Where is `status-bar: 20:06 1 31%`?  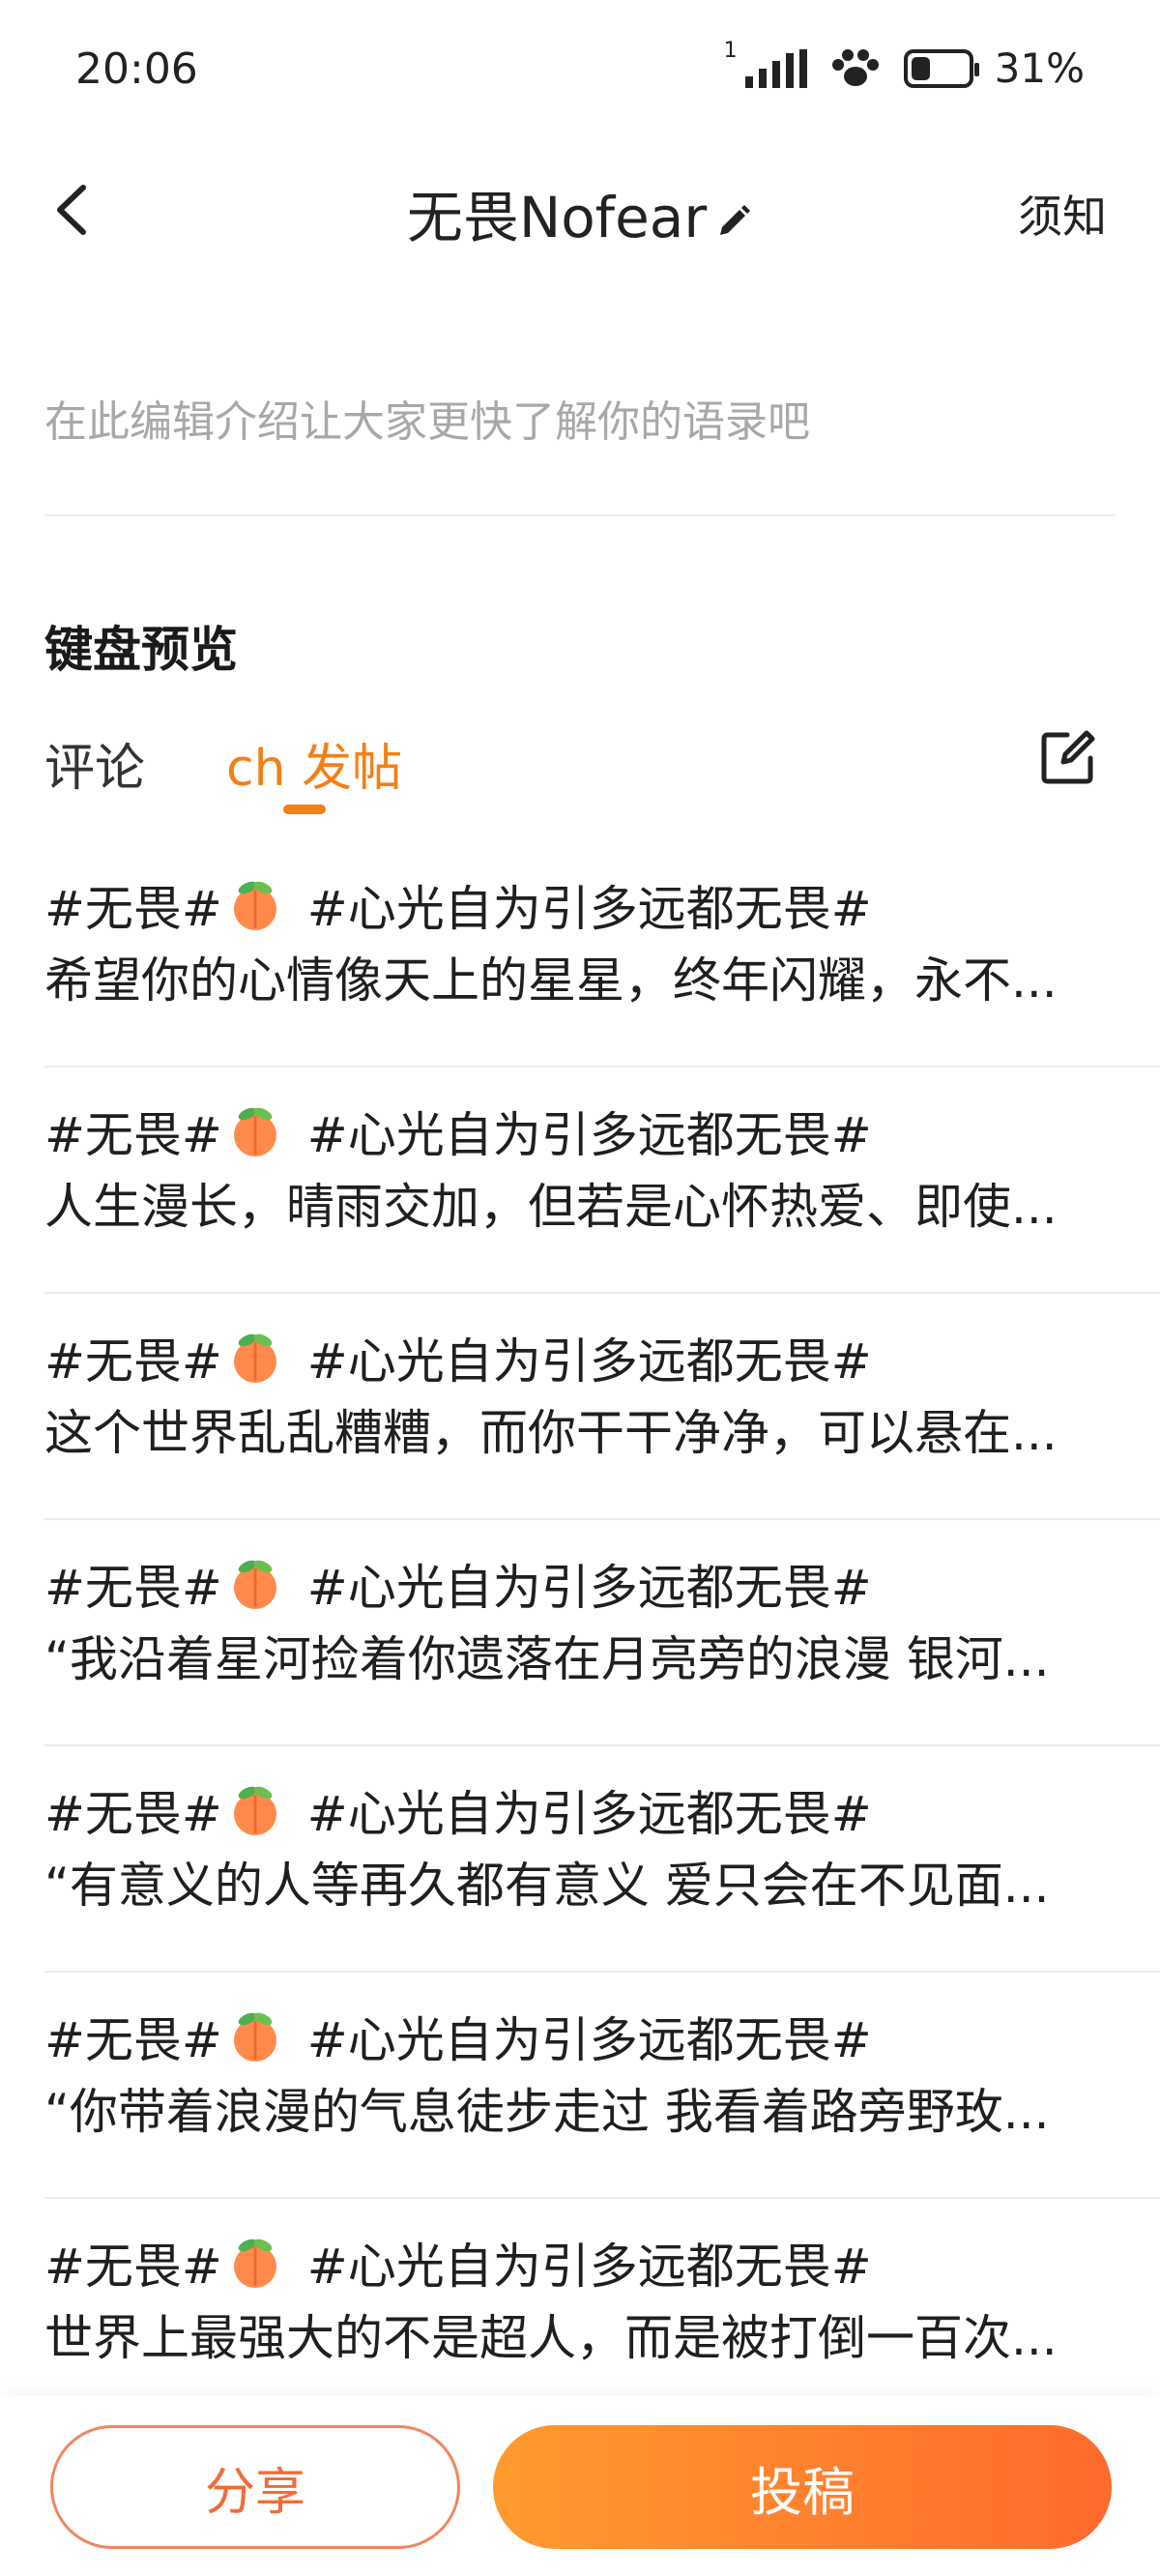
status-bar: 20:06 1 31% is located at coordinates (580, 72).